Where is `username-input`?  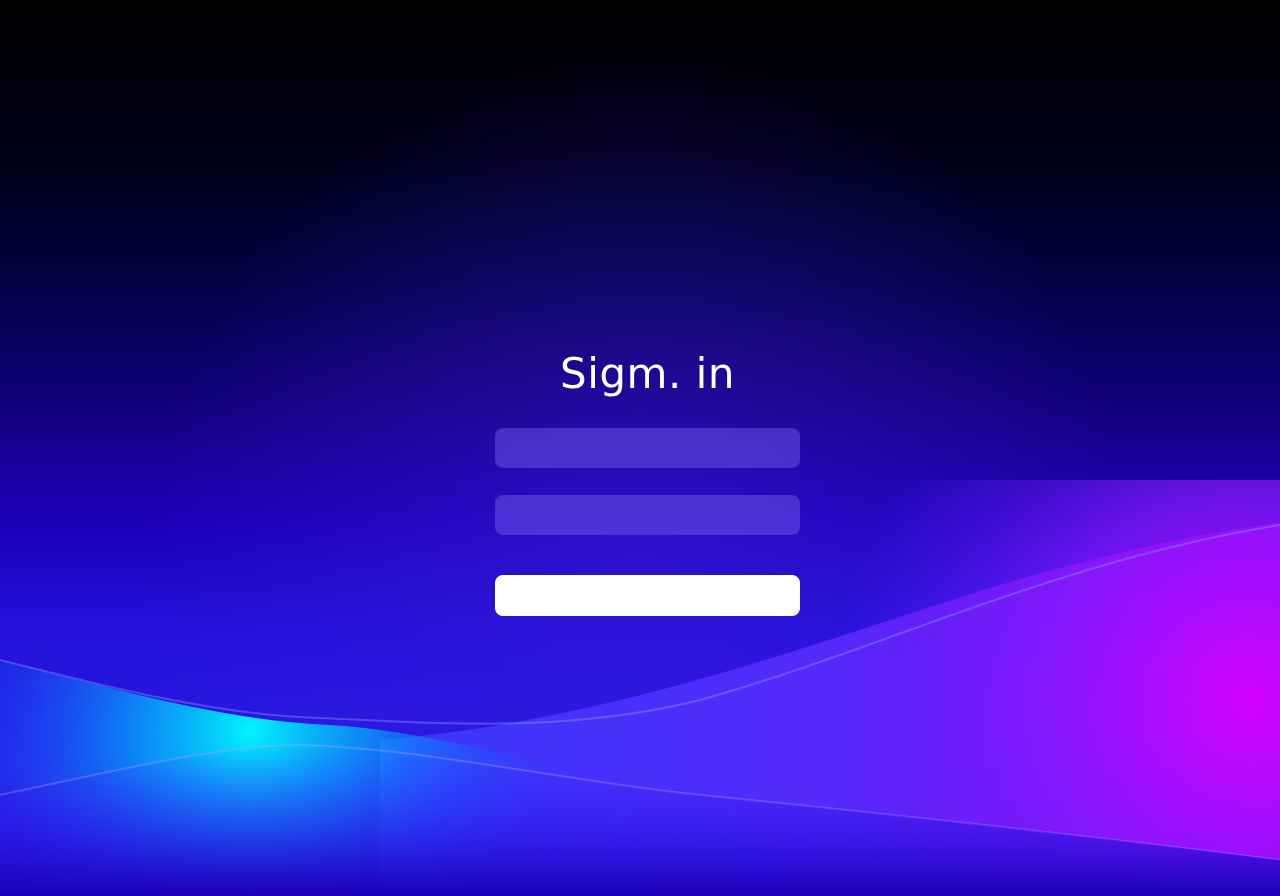 username-input is located at coordinates (647, 448).